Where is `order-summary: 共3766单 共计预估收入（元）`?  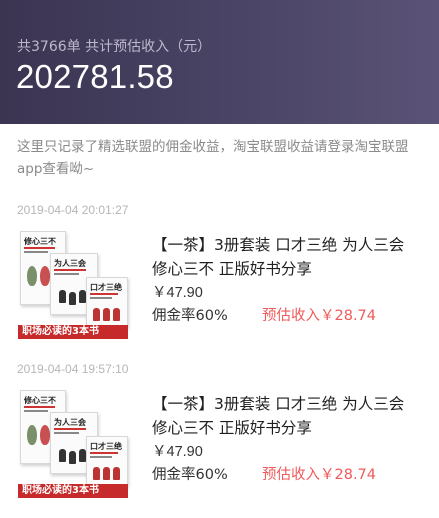 order-summary: 共3766单 共计预估收入（元） is located at coordinates (114, 47).